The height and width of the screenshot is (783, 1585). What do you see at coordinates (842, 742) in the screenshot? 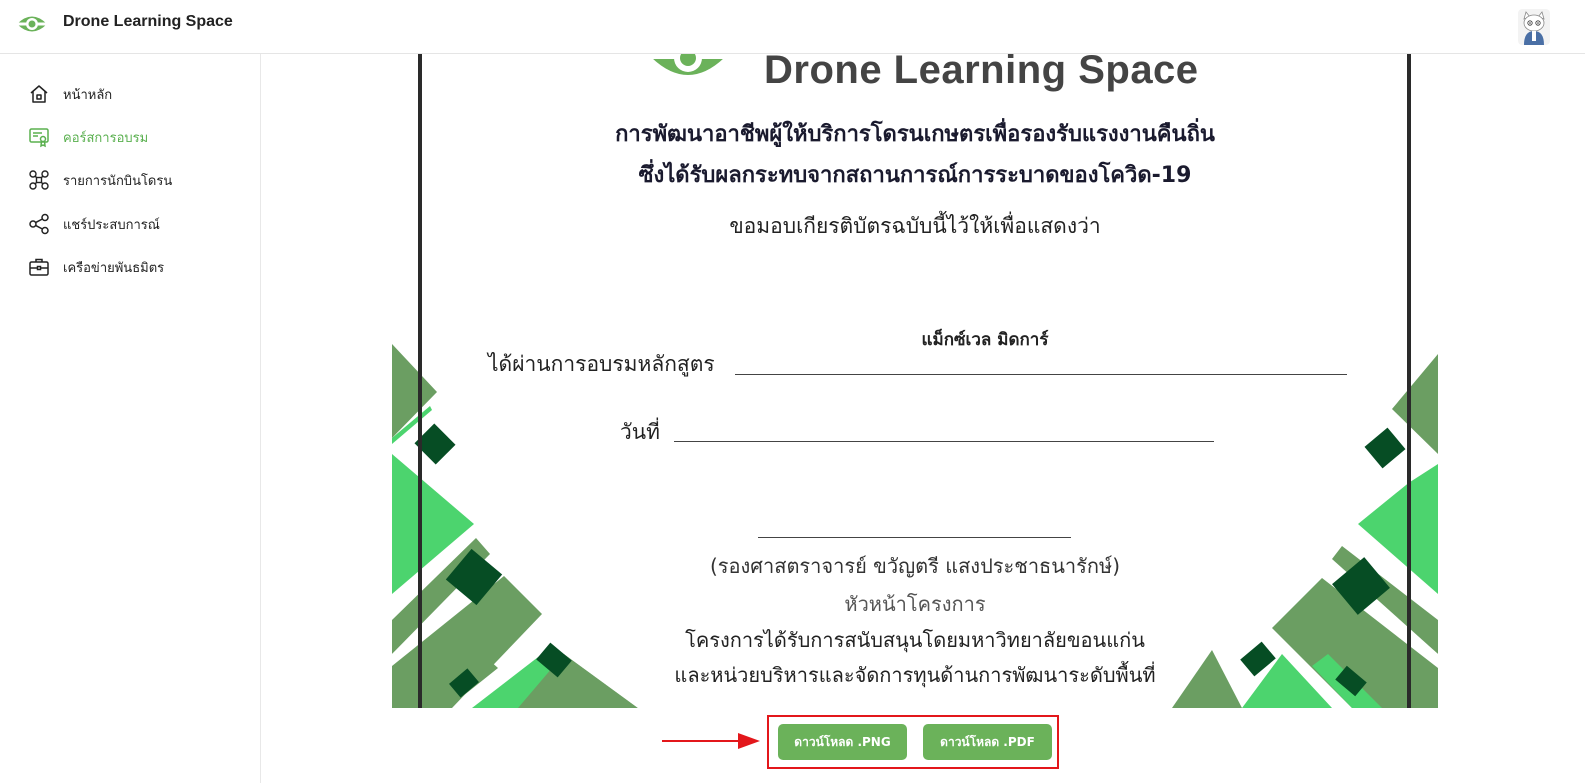
I see `download-png-button: ดาวน์โหลด .PNG` at bounding box center [842, 742].